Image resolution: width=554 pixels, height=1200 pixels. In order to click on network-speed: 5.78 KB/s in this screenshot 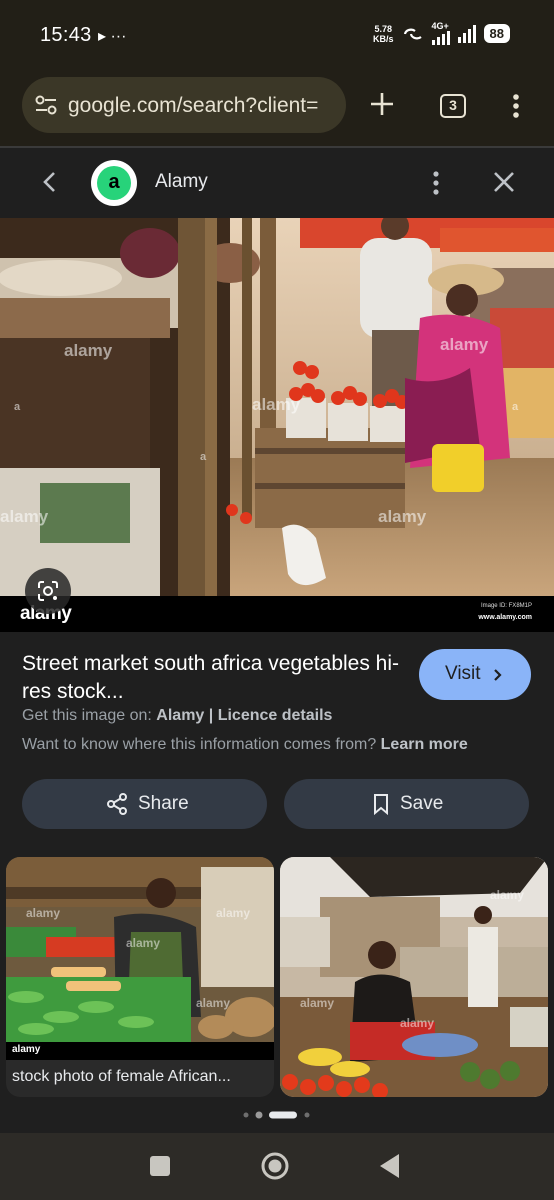, I will do `click(383, 34)`.